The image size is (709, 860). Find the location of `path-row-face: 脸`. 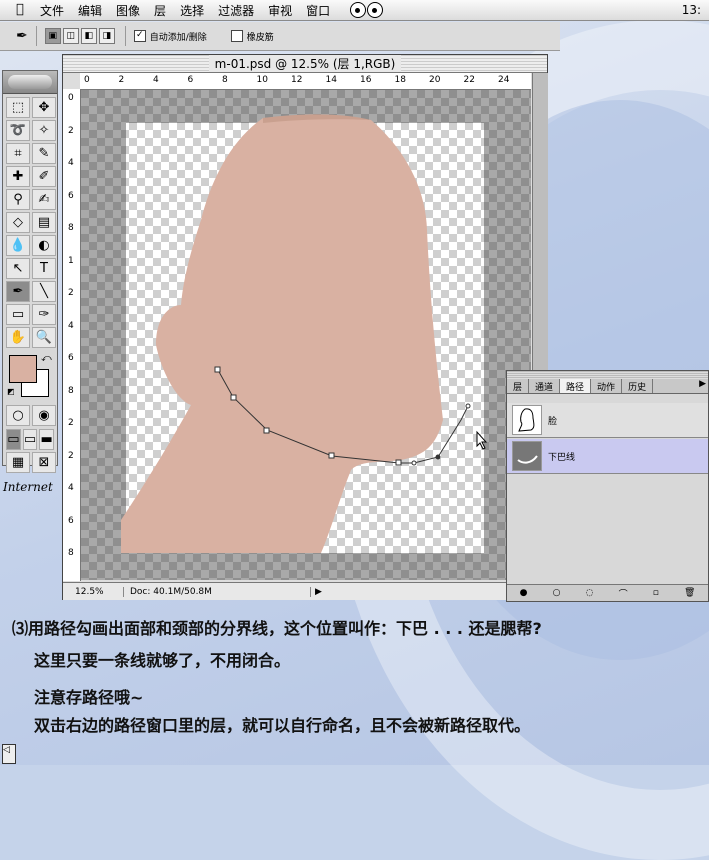

path-row-face: 脸 is located at coordinates (607, 420).